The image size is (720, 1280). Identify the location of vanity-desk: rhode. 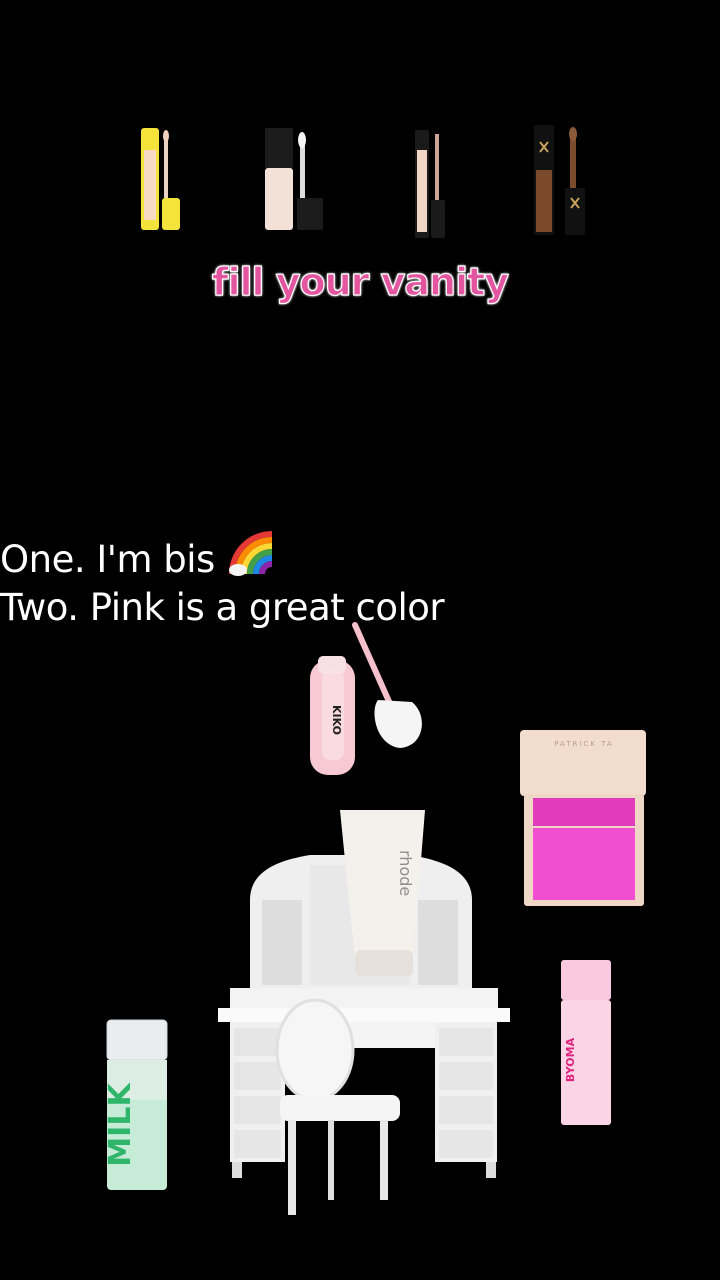
(364, 1012).